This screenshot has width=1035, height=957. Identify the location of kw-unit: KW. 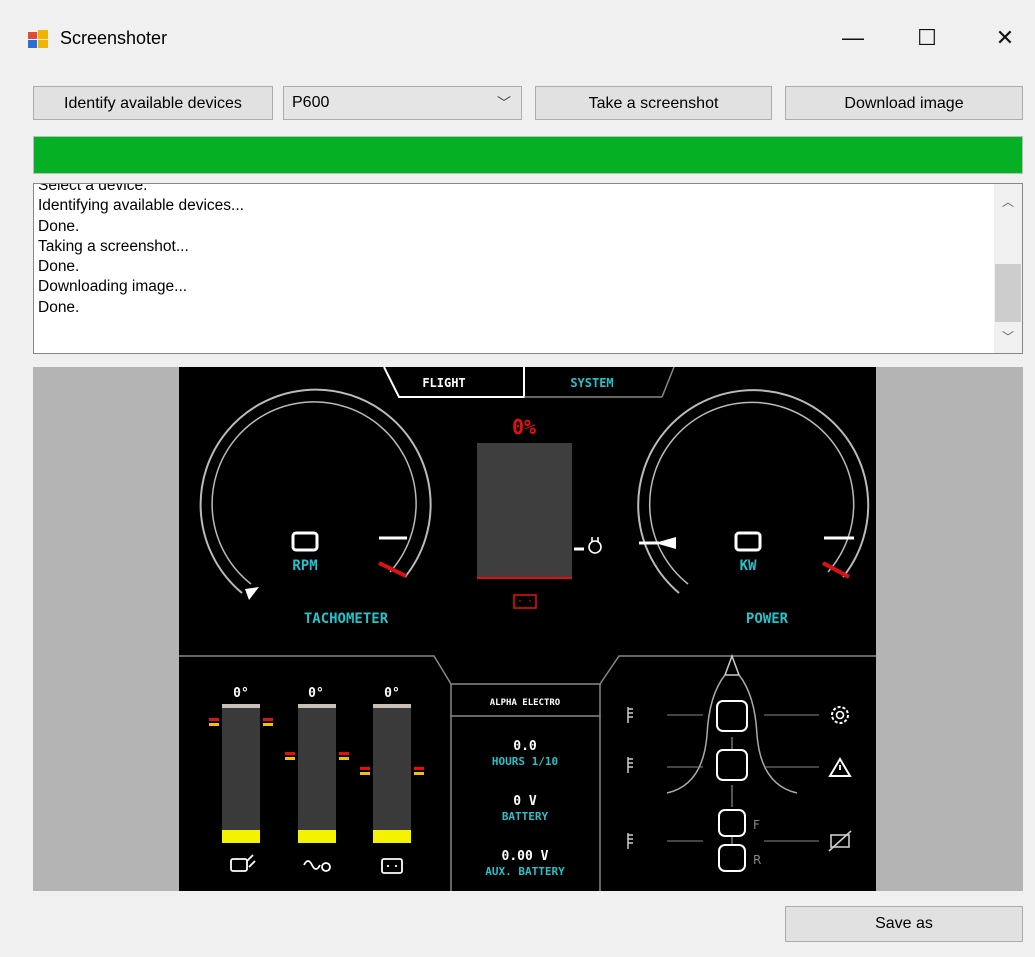
(748, 566).